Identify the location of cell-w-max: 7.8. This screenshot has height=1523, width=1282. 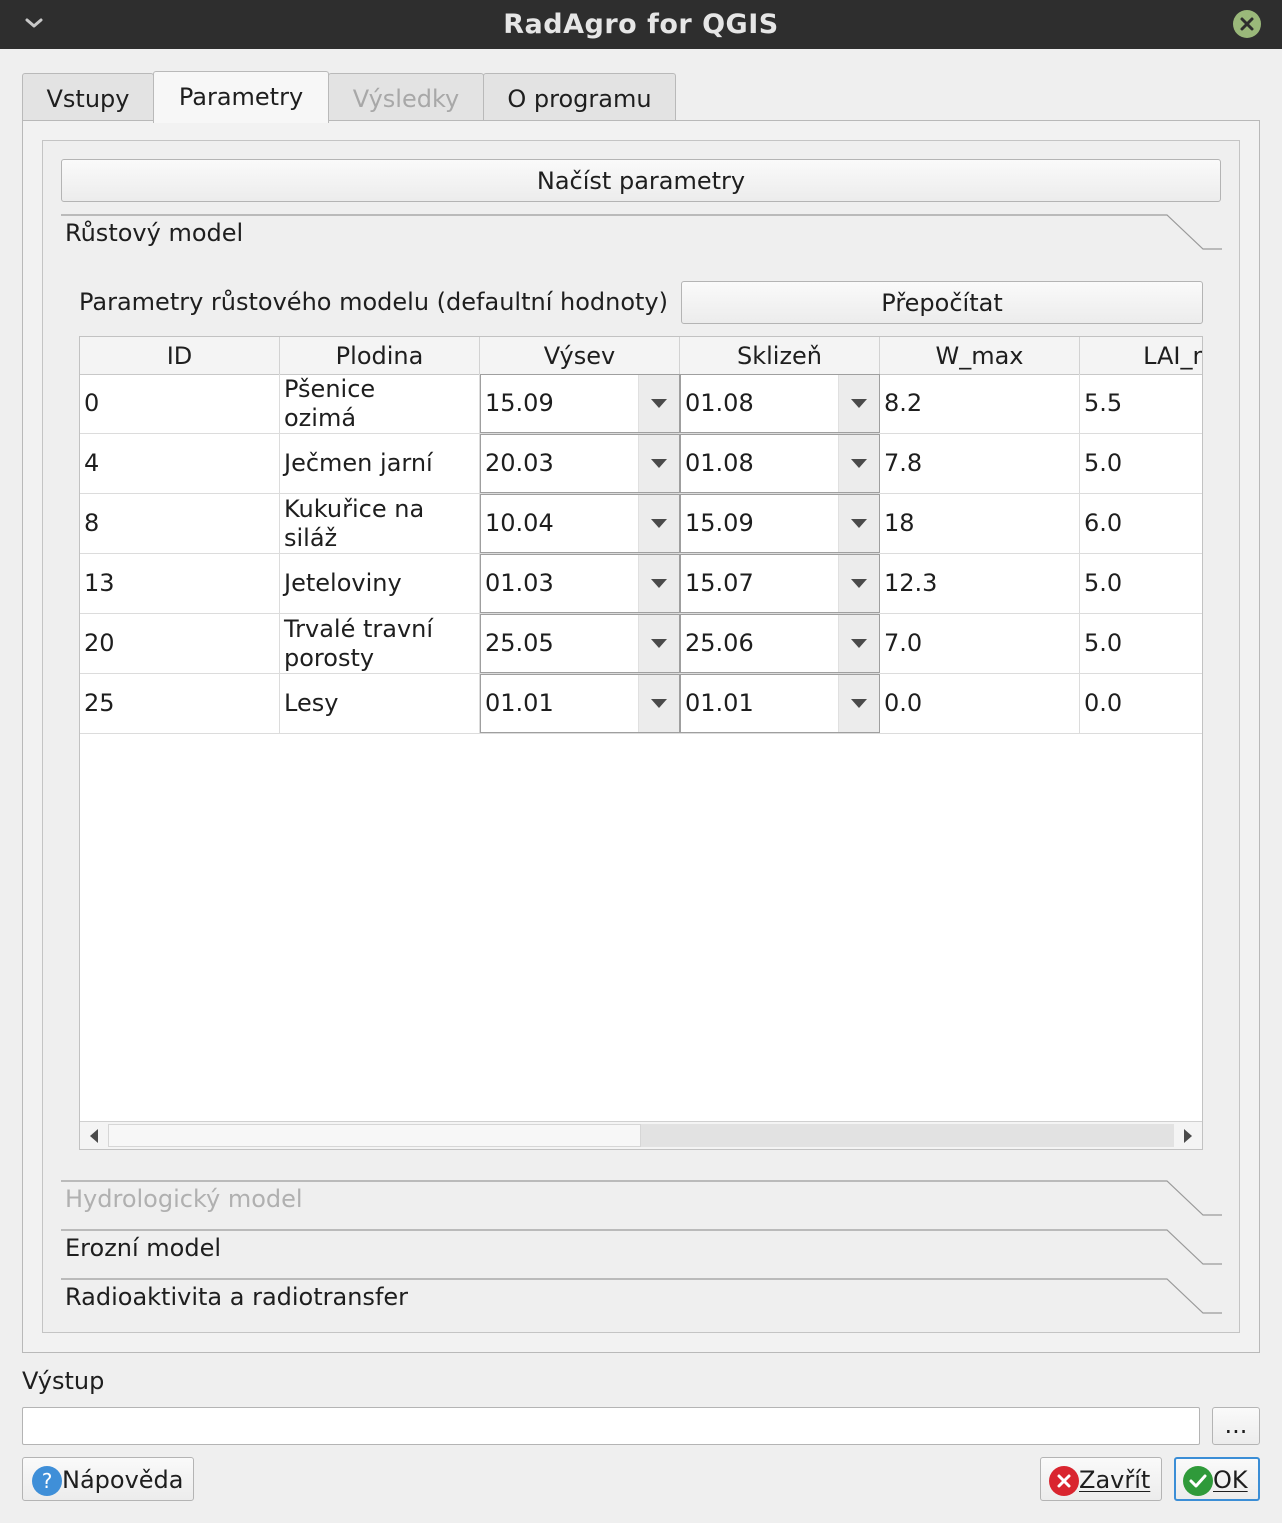
(980, 463).